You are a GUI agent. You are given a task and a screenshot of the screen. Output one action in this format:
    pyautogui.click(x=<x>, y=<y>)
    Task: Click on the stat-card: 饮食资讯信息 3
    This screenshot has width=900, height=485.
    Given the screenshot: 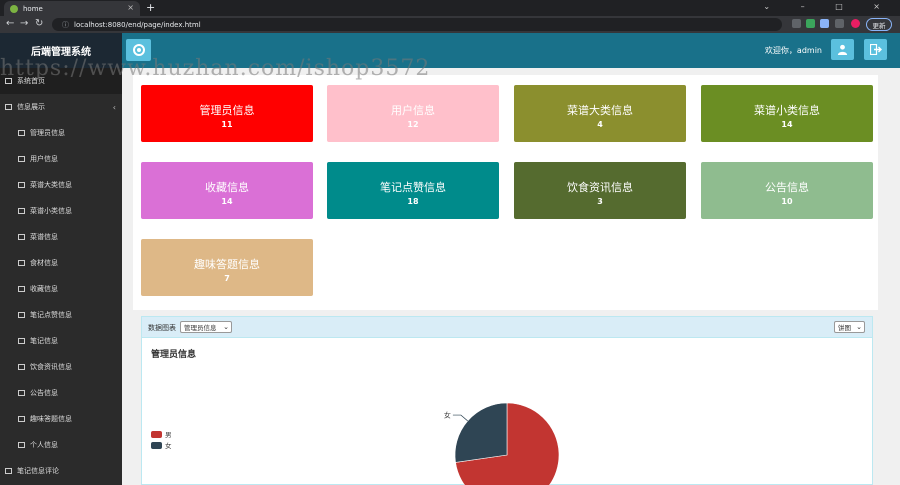 What is the action you would take?
    pyautogui.click(x=600, y=190)
    